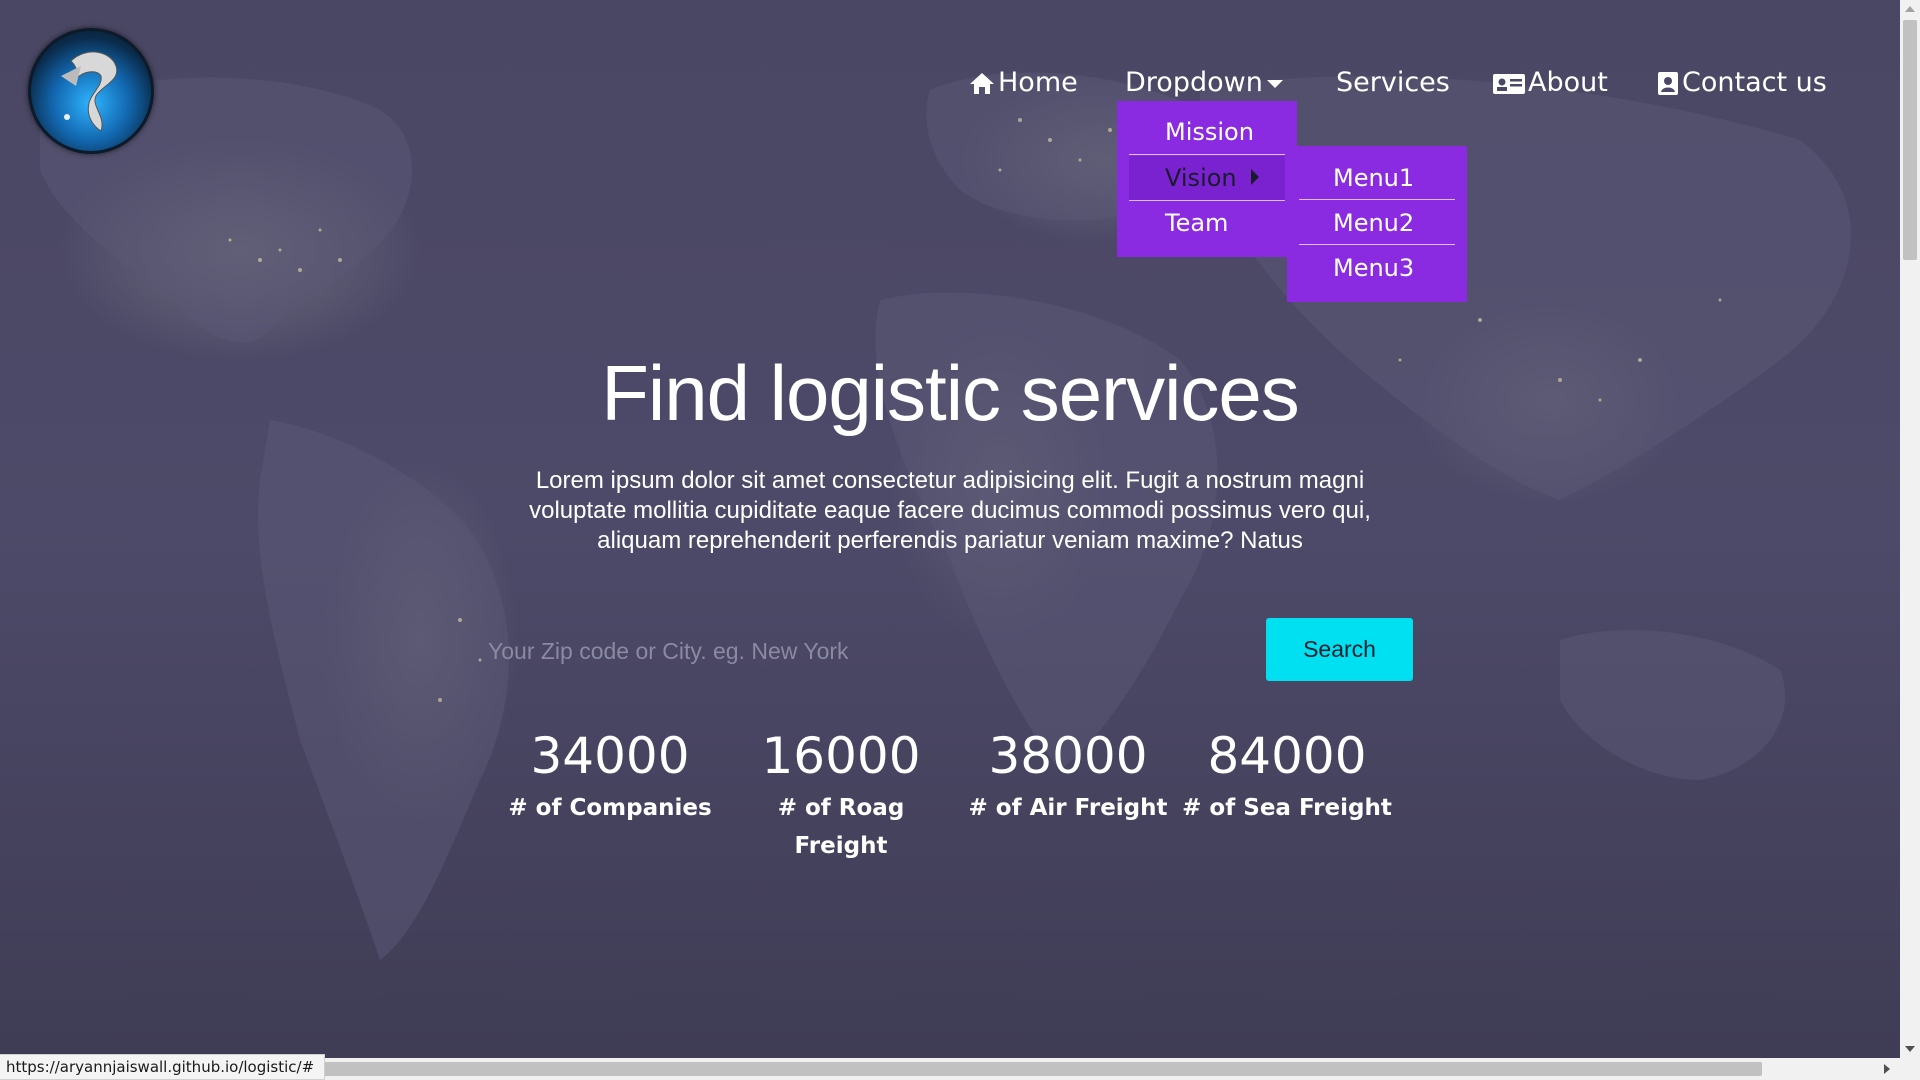 The width and height of the screenshot is (1920, 1080). I want to click on search-input, so click(873, 651).